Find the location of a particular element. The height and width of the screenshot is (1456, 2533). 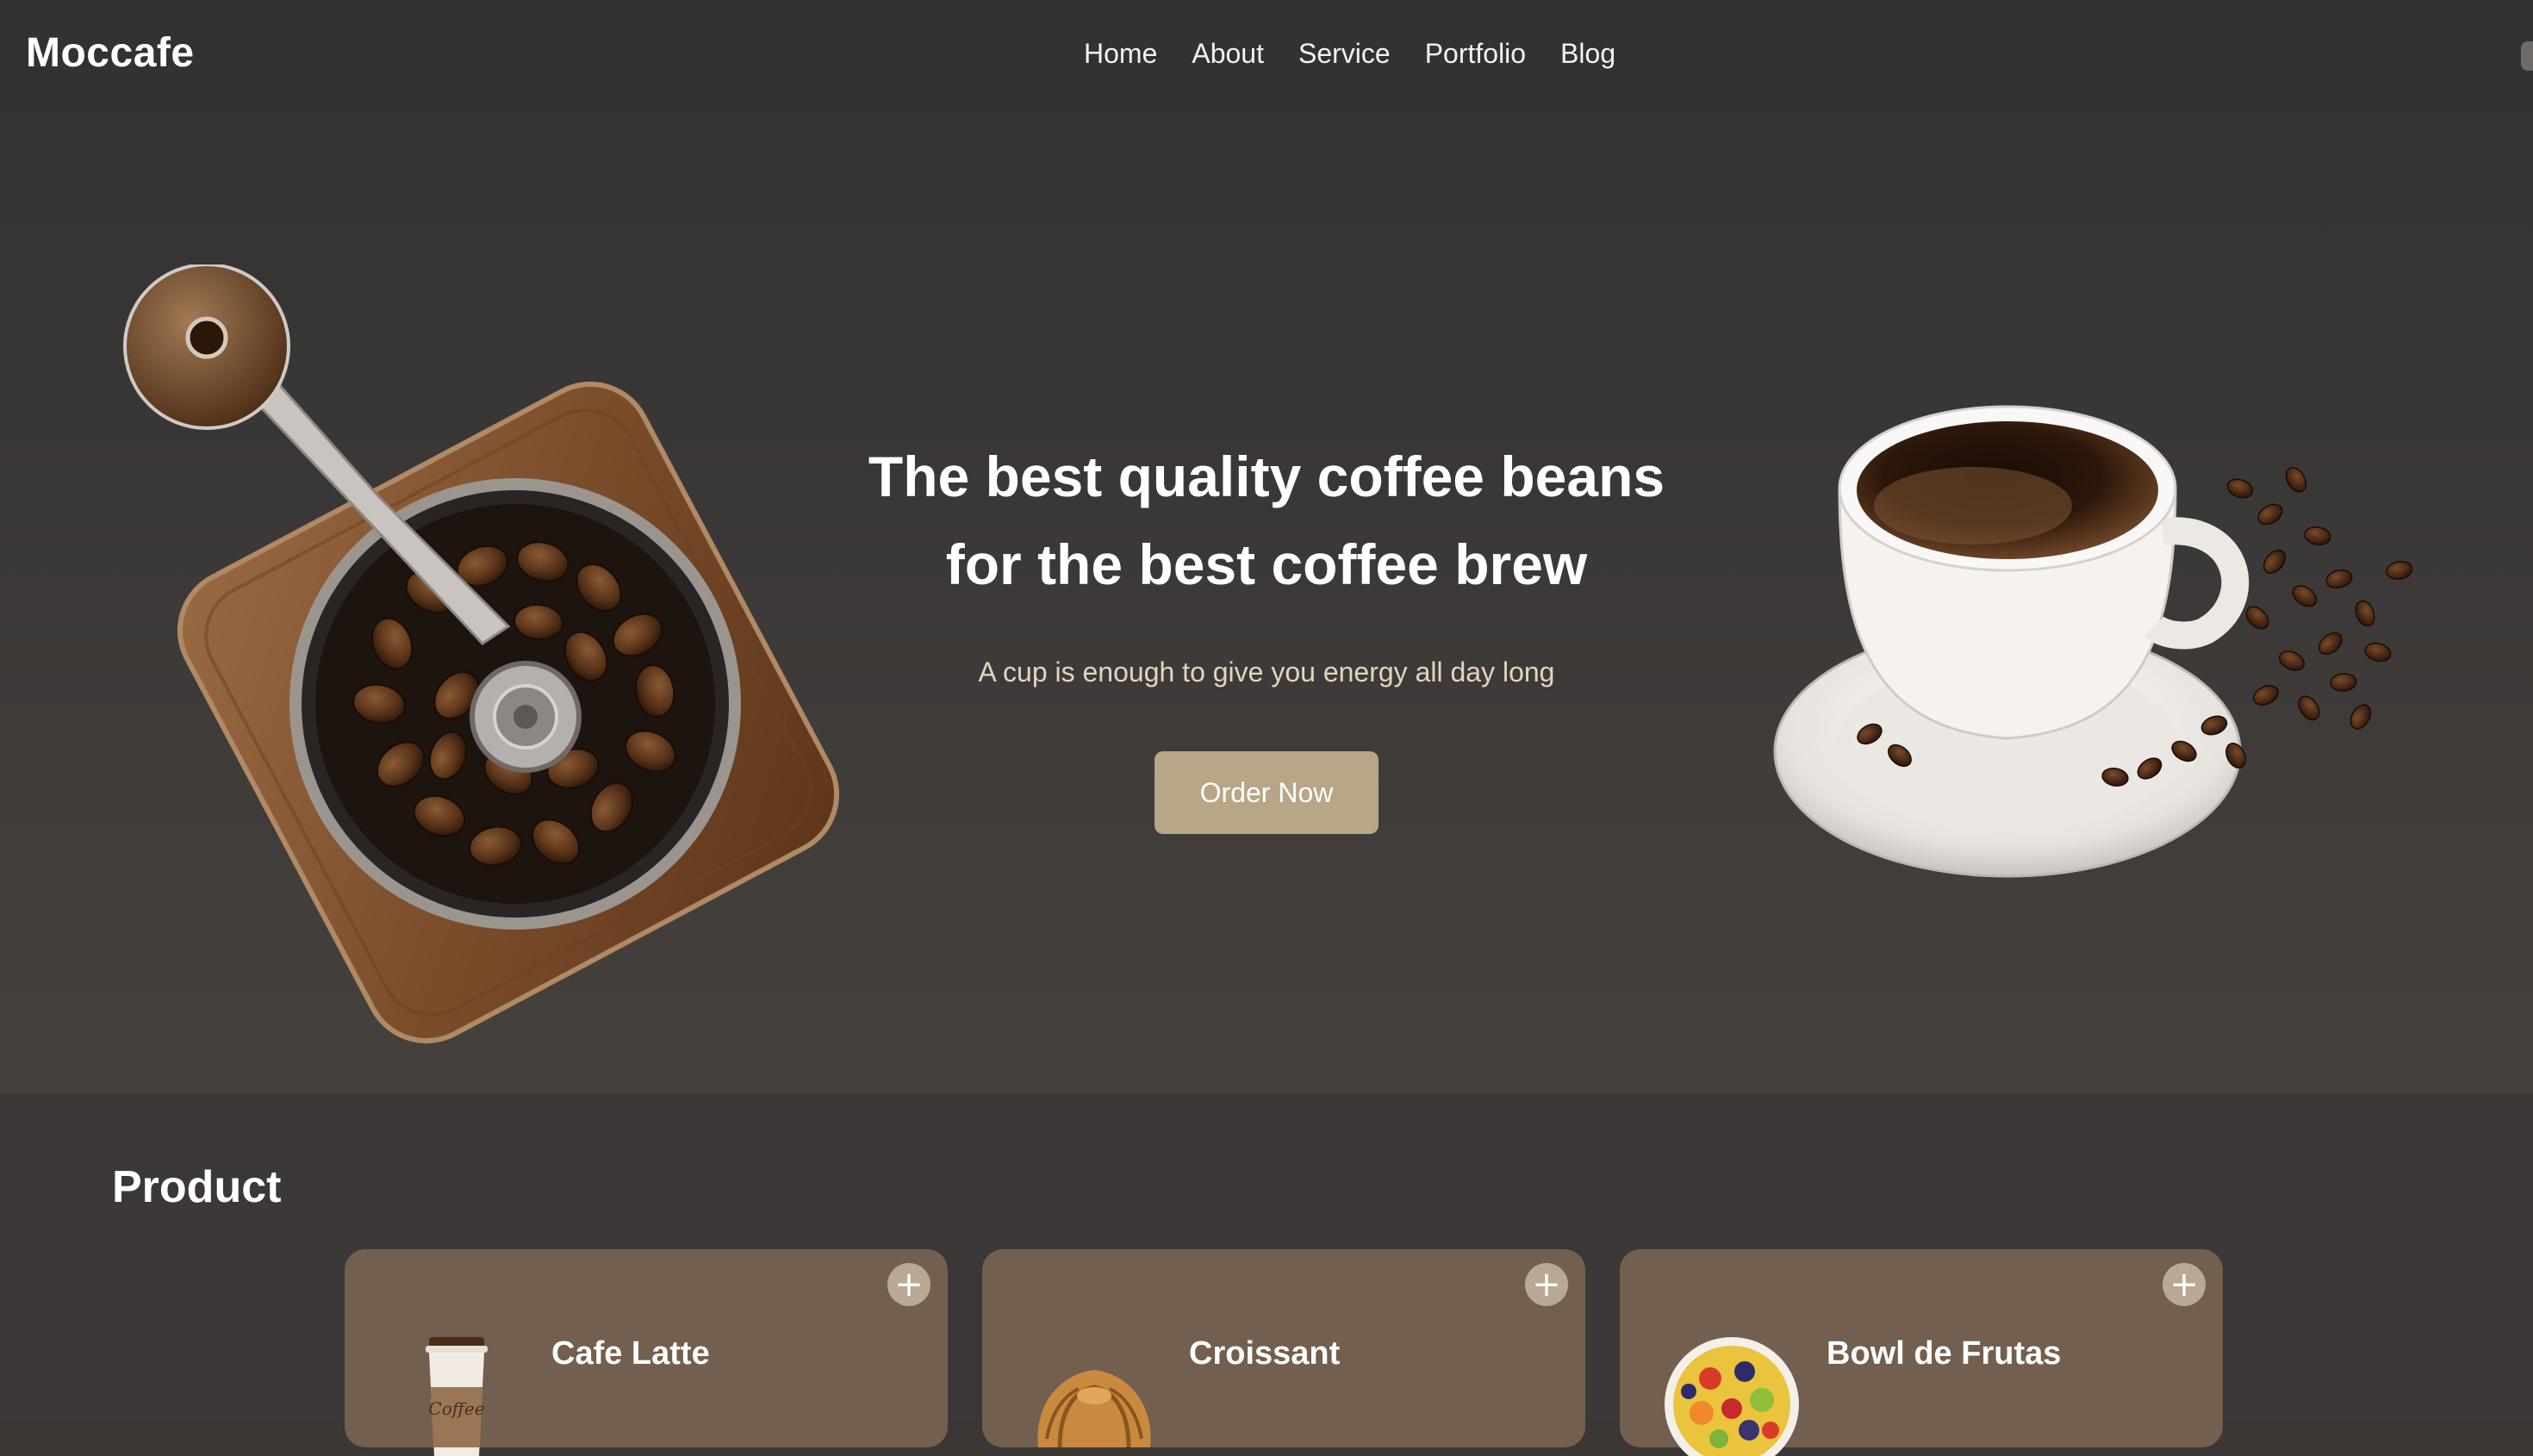

nav-about: About is located at coordinates (1228, 54).